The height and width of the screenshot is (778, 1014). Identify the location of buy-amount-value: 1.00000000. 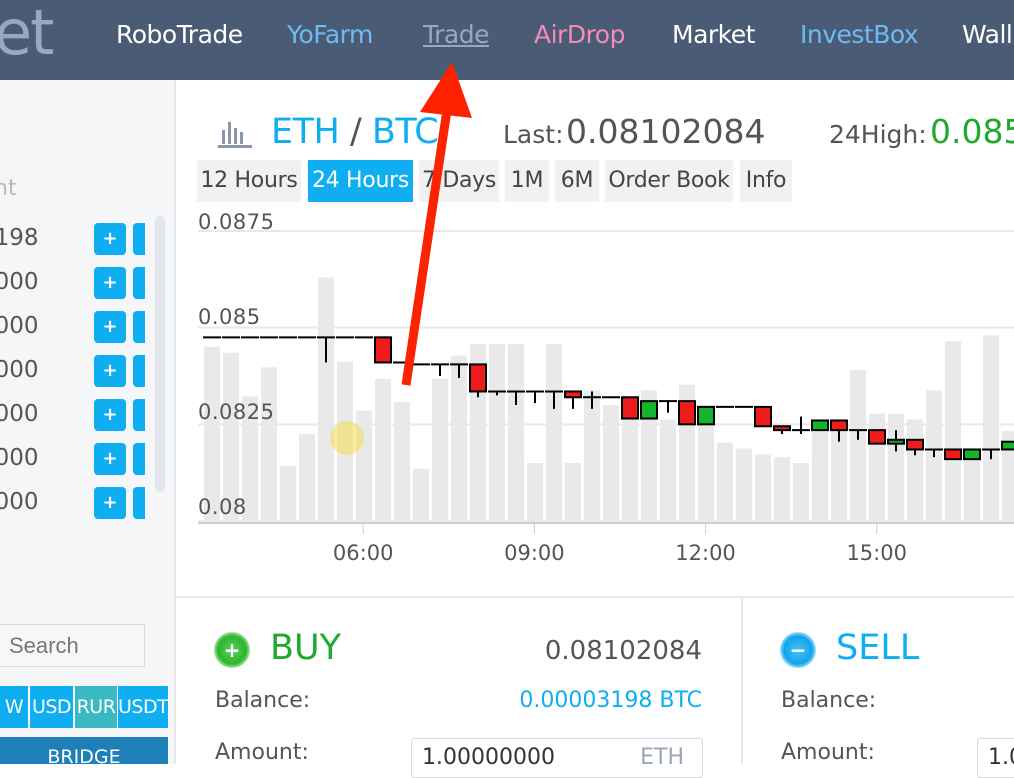
(488, 757).